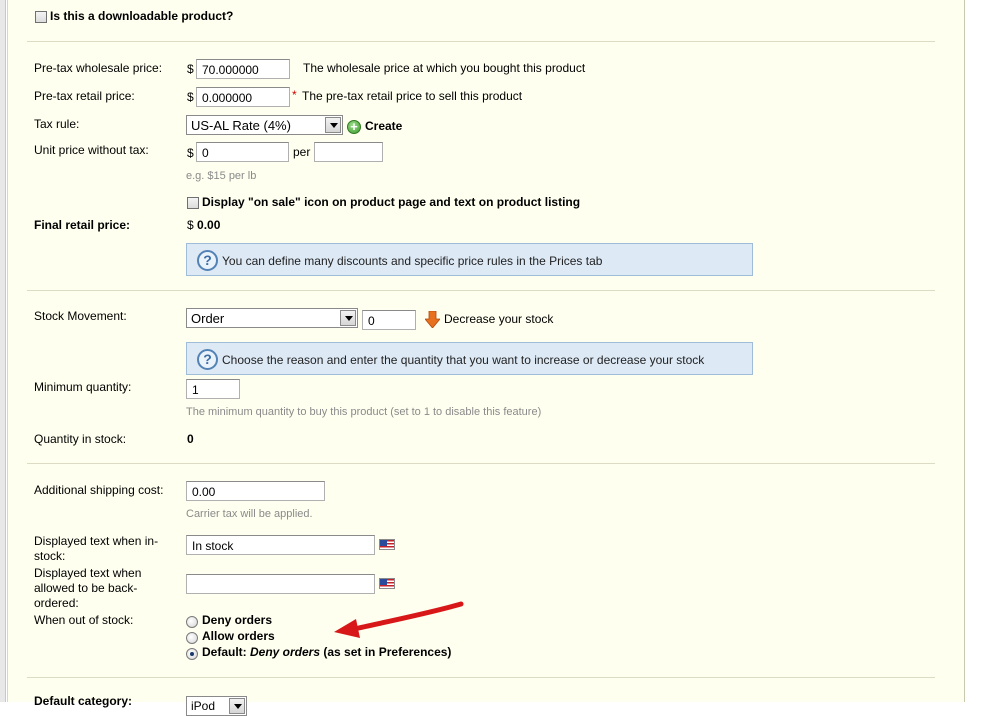 This screenshot has width=1001, height=716. What do you see at coordinates (190, 69) in the screenshot?
I see `wholesale-currency: $` at bounding box center [190, 69].